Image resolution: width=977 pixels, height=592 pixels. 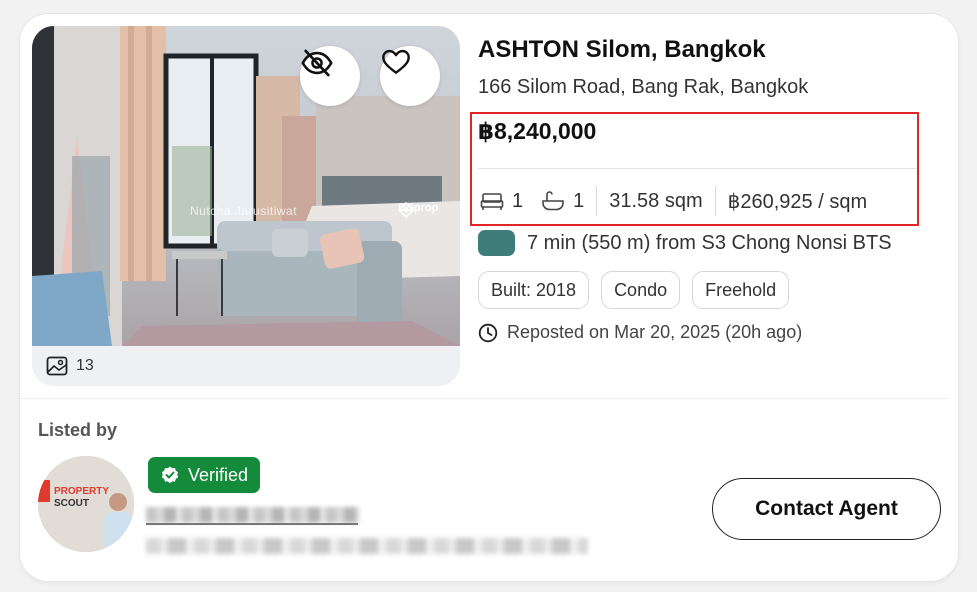 I want to click on listing-price: ฿8,240,000, so click(x=537, y=131).